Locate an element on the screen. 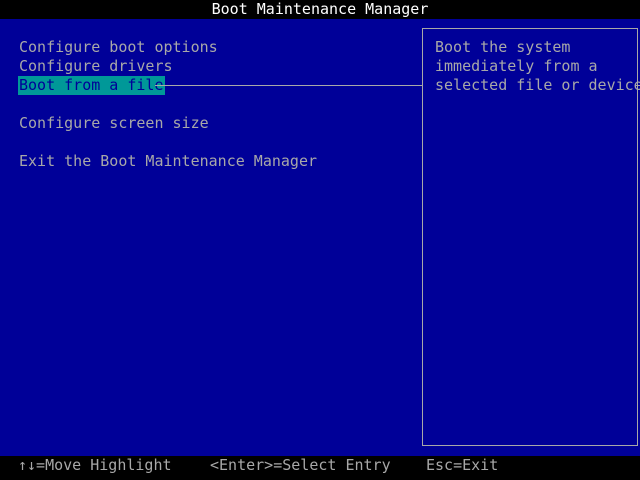 This screenshot has height=480, width=640. menu-item-configure-boot-options: Configure boot options is located at coordinates (118, 47).